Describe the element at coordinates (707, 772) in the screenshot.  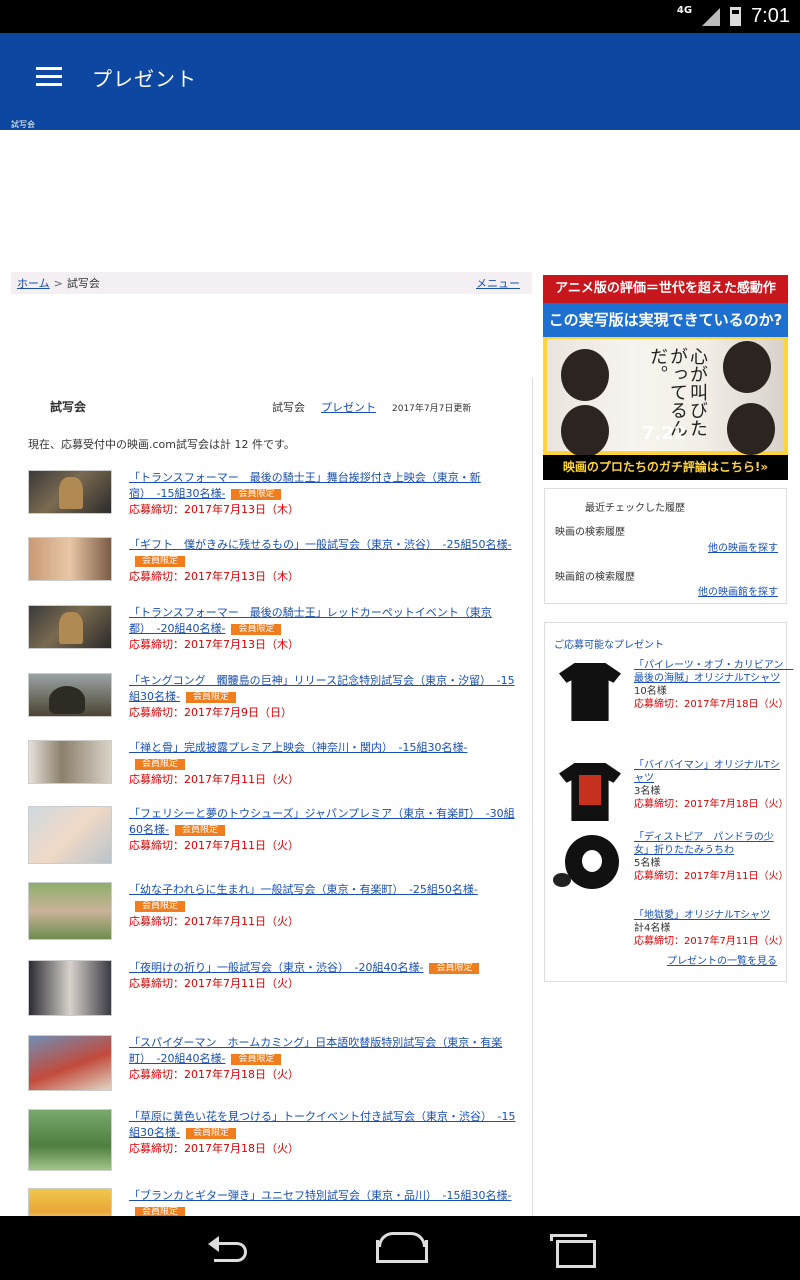
I see `present-title-link: 「バイバイマン」オリジナルTシャツ` at that location.